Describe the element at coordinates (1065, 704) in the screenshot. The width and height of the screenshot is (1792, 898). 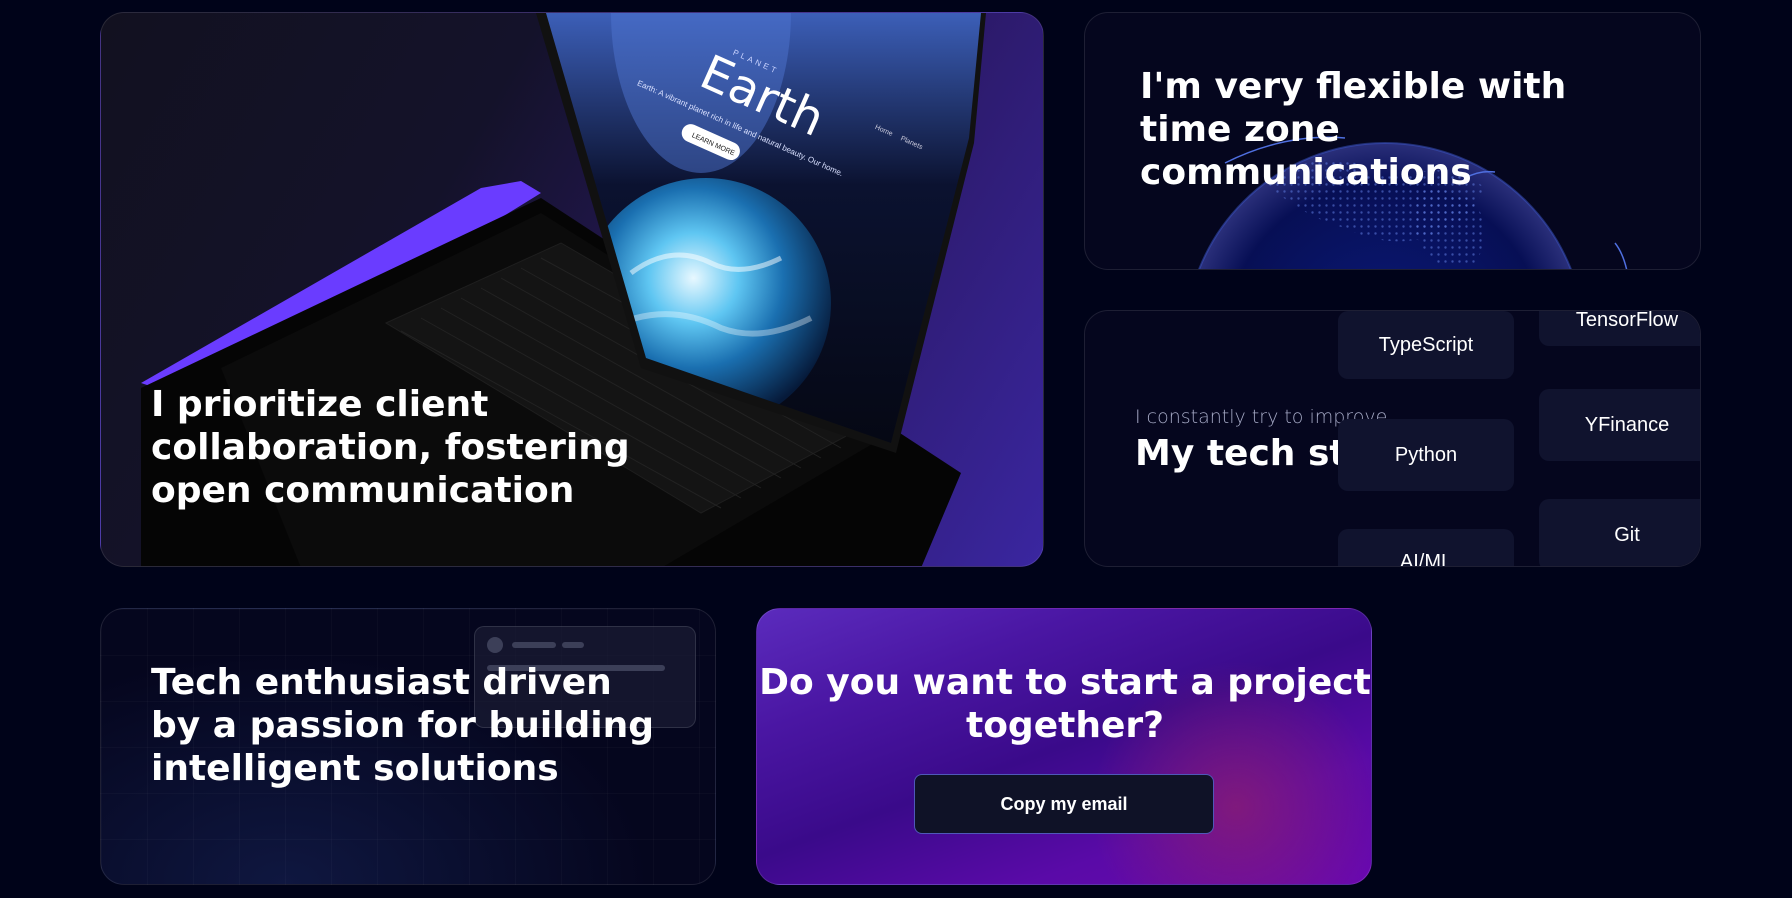
I see `cta-title: Do you want to start a project together?` at that location.